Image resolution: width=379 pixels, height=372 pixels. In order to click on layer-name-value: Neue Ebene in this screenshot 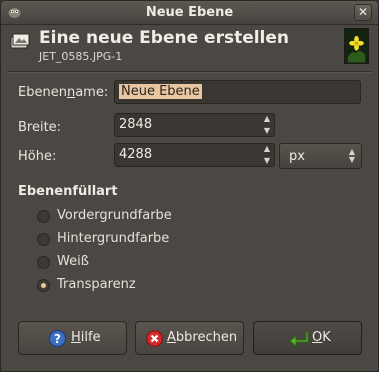, I will do `click(160, 91)`.